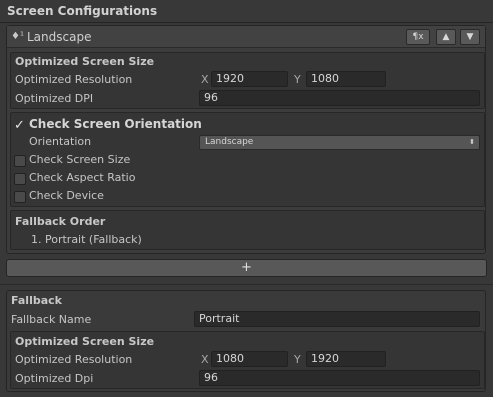 This screenshot has width=493, height=397. Describe the element at coordinates (82, 11) in the screenshot. I see `panel-title: Screen Configurations` at that location.